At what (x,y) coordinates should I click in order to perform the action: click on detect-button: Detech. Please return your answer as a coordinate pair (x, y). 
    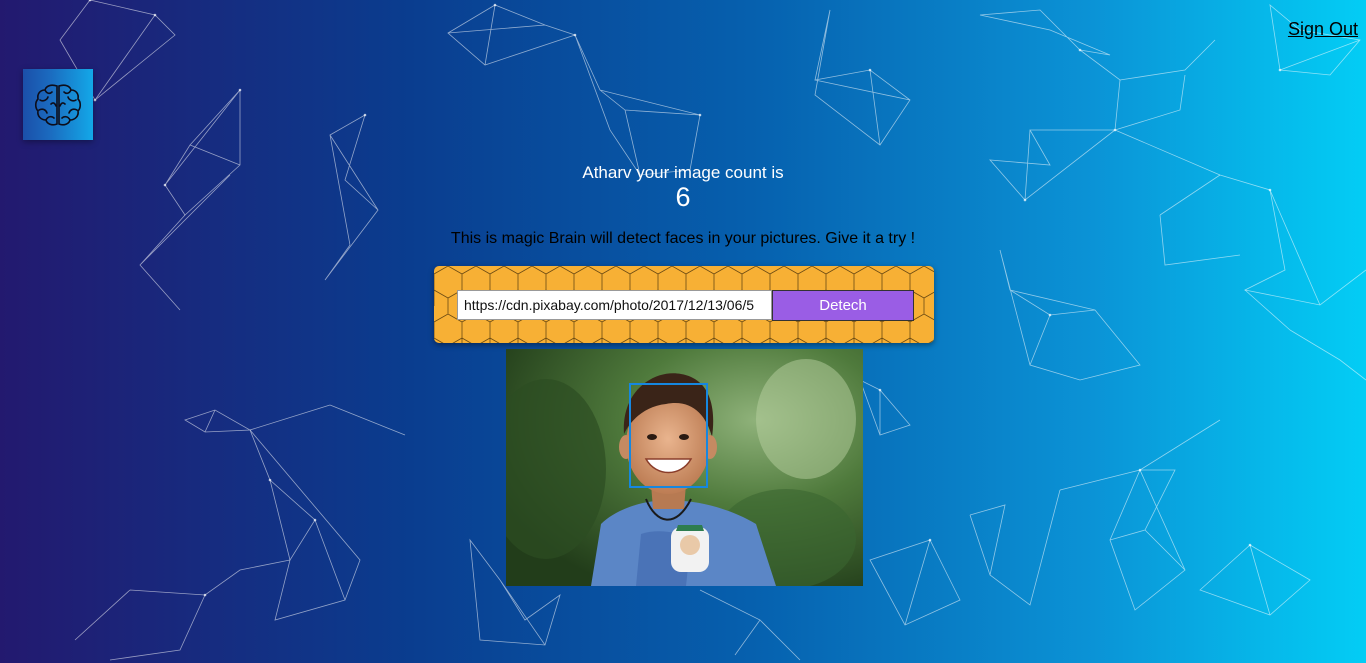
    Looking at the image, I should click on (843, 305).